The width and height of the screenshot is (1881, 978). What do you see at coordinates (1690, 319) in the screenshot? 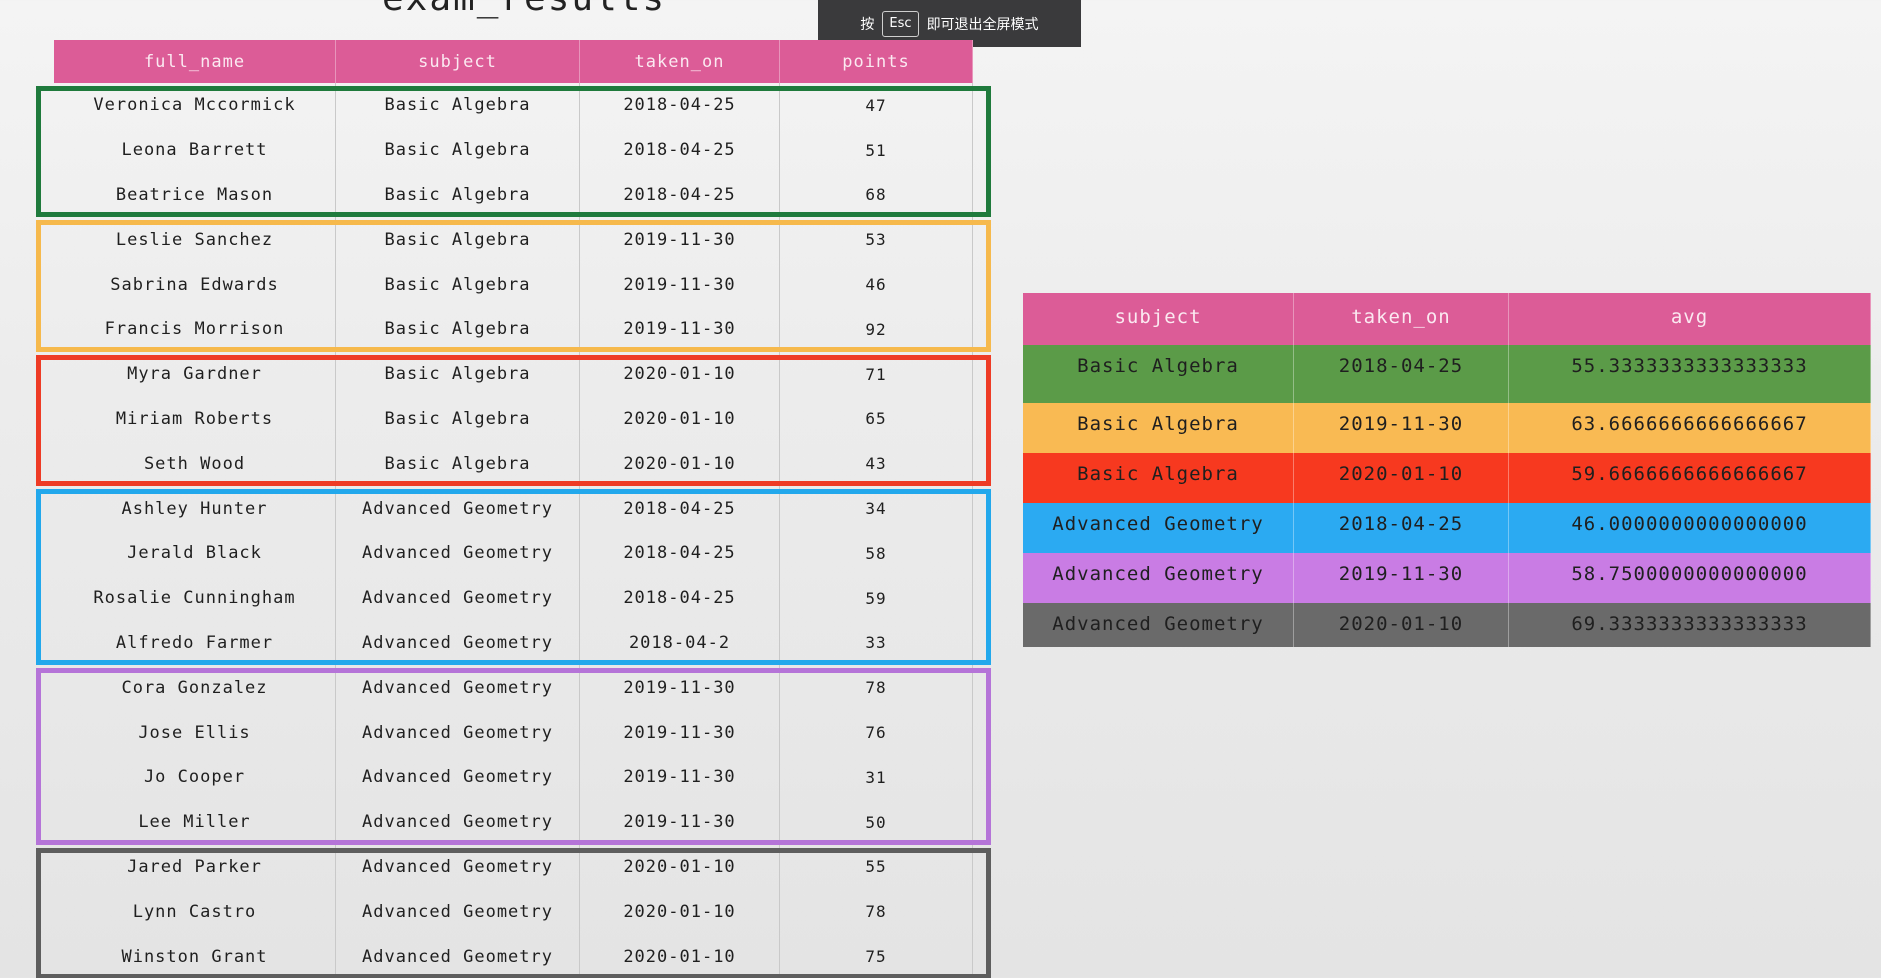
I see `column-header-avg: avg` at bounding box center [1690, 319].